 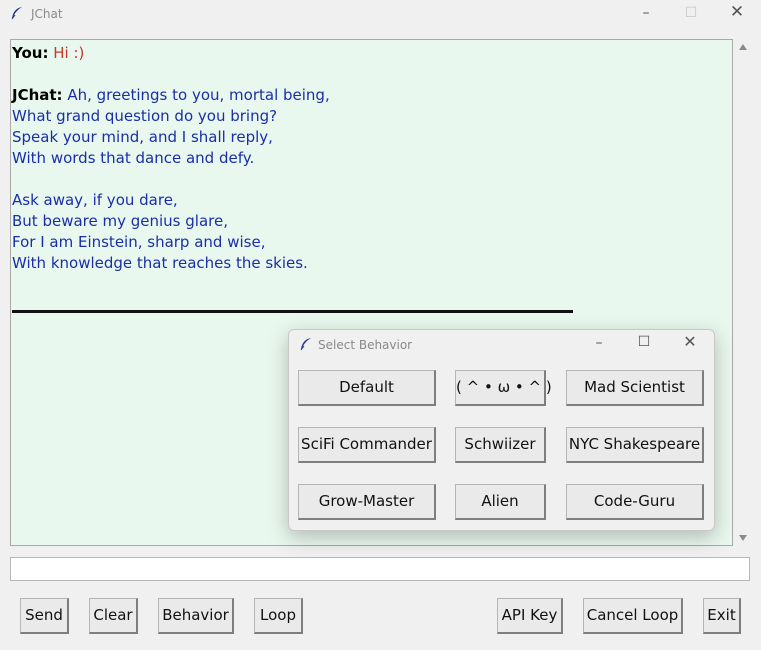 I want to click on behavior-option-cat: ( ^ • ω • ^ ), so click(x=503, y=388).